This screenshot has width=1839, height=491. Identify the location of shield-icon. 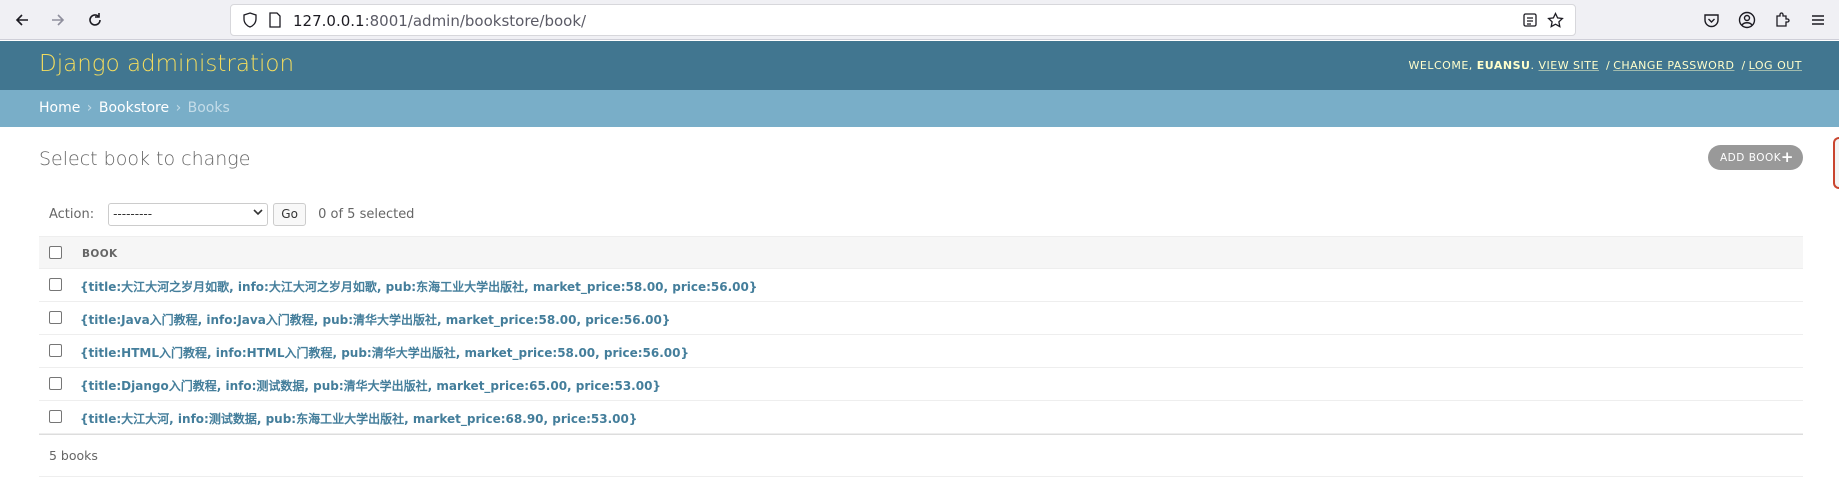
(250, 20).